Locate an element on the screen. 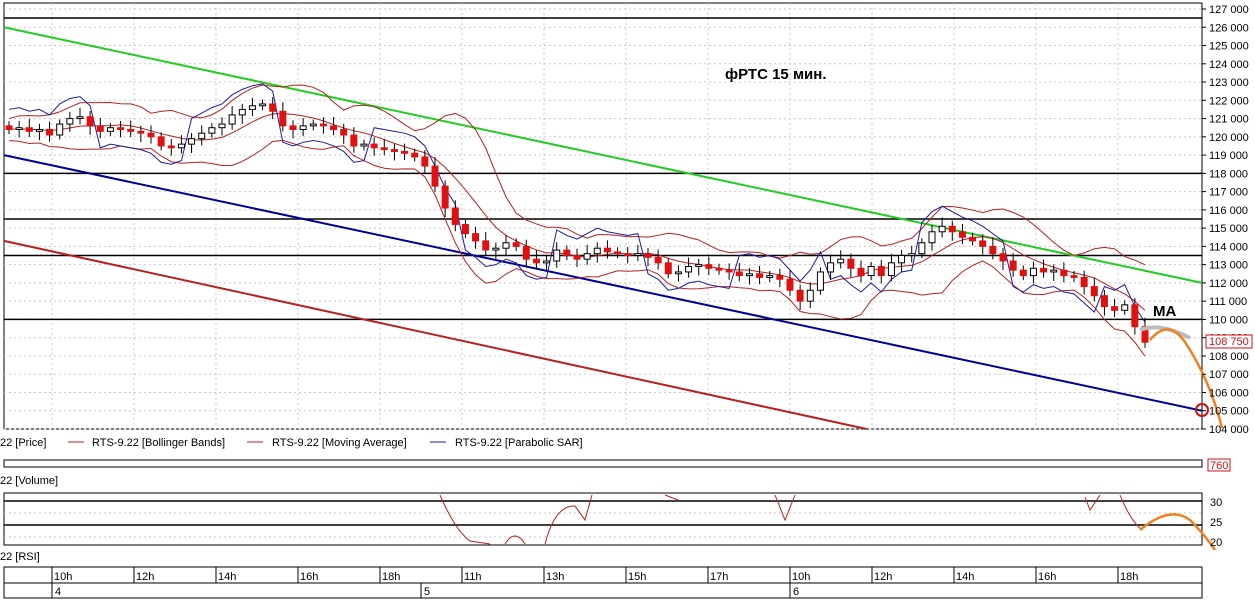 The width and height of the screenshot is (1255, 601). price-tick-label: 117 000 is located at coordinates (1228, 193).